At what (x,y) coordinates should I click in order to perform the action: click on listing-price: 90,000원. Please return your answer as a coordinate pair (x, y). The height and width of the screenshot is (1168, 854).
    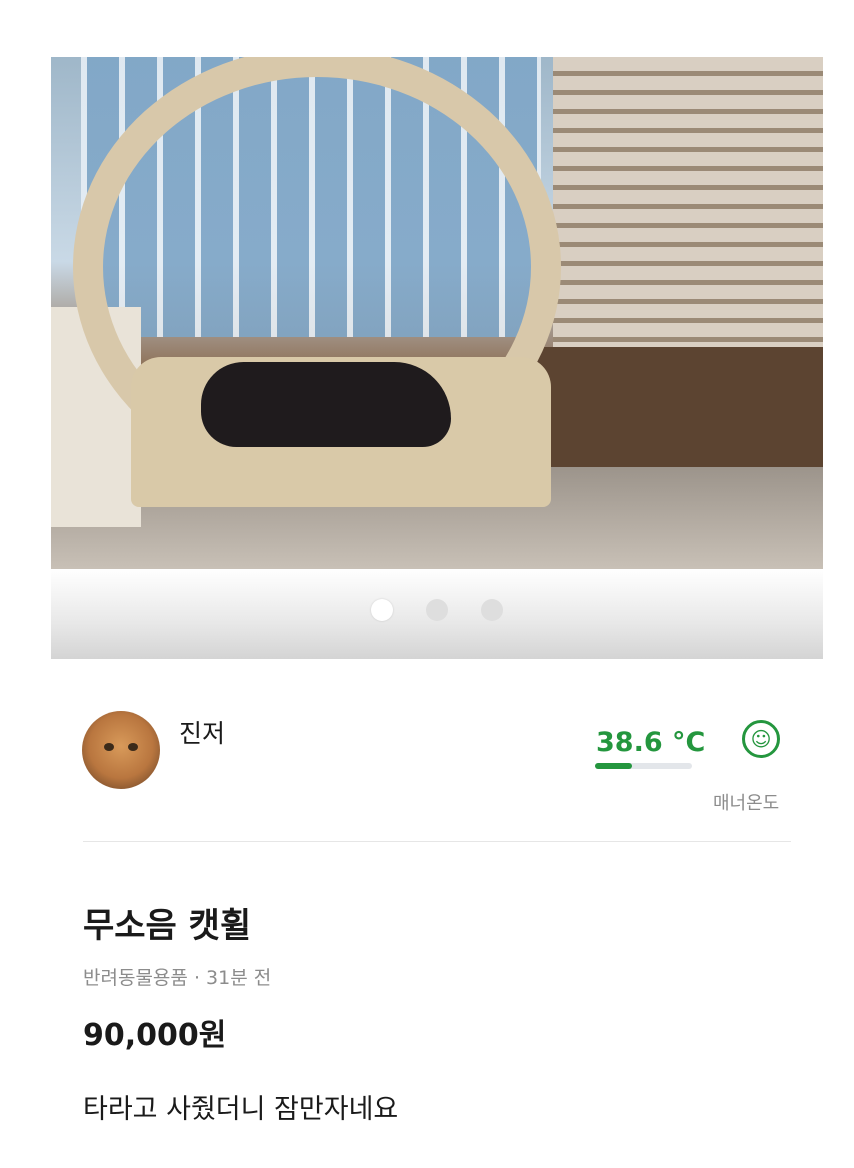
    Looking at the image, I should click on (155, 1035).